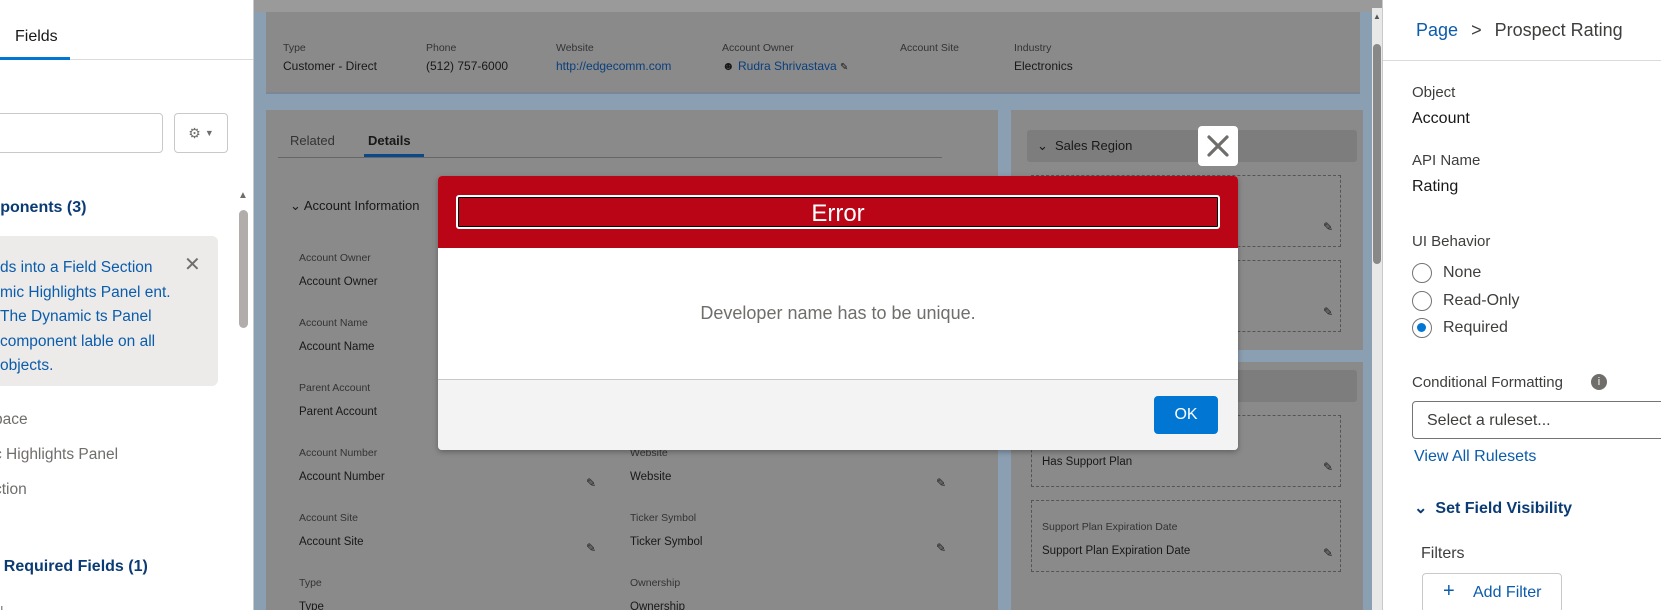 This screenshot has width=1661, height=610. I want to click on field-account-name: Account Name Account Name, so click(336, 335).